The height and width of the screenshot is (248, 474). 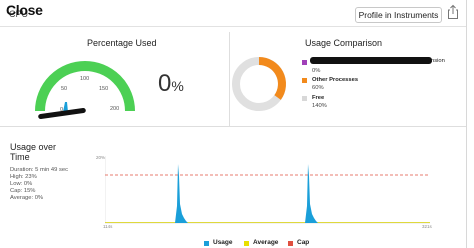 What do you see at coordinates (318, 88) in the screenshot?
I see `legend-value-other: 60%` at bounding box center [318, 88].